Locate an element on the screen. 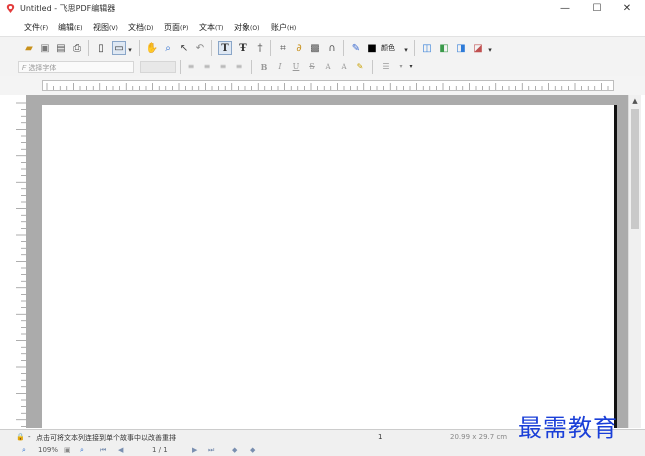 Image resolution: width=645 pixels, height=456 pixels. menu-account-accel: (H) is located at coordinates (292, 28).